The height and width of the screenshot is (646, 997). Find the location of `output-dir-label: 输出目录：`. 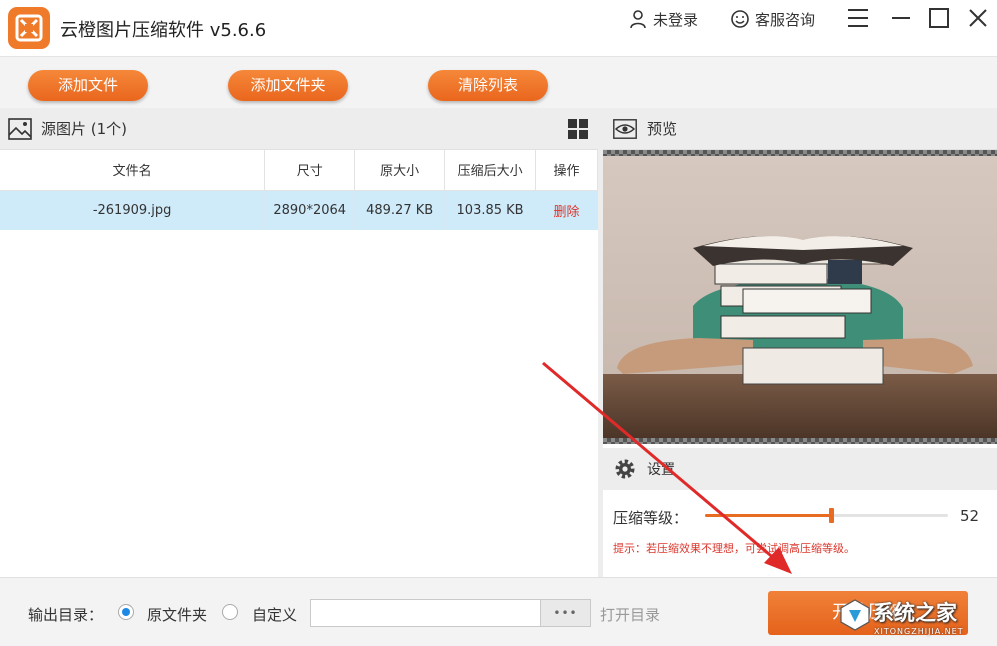

output-dir-label: 输出目录： is located at coordinates (66, 615).